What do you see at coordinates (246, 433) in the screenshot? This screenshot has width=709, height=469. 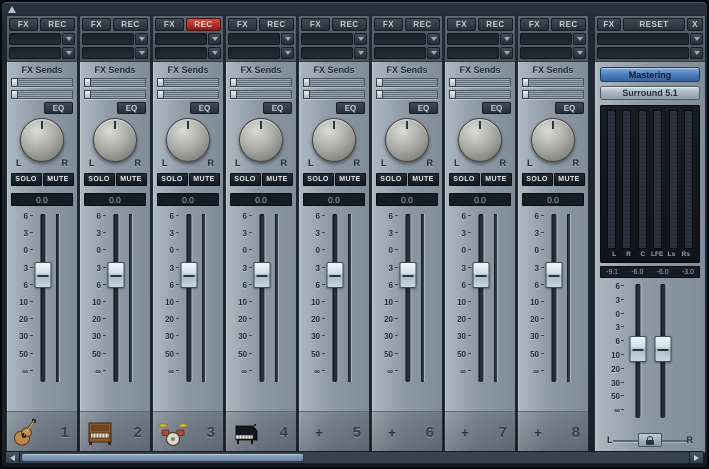 I see `piano-icon` at bounding box center [246, 433].